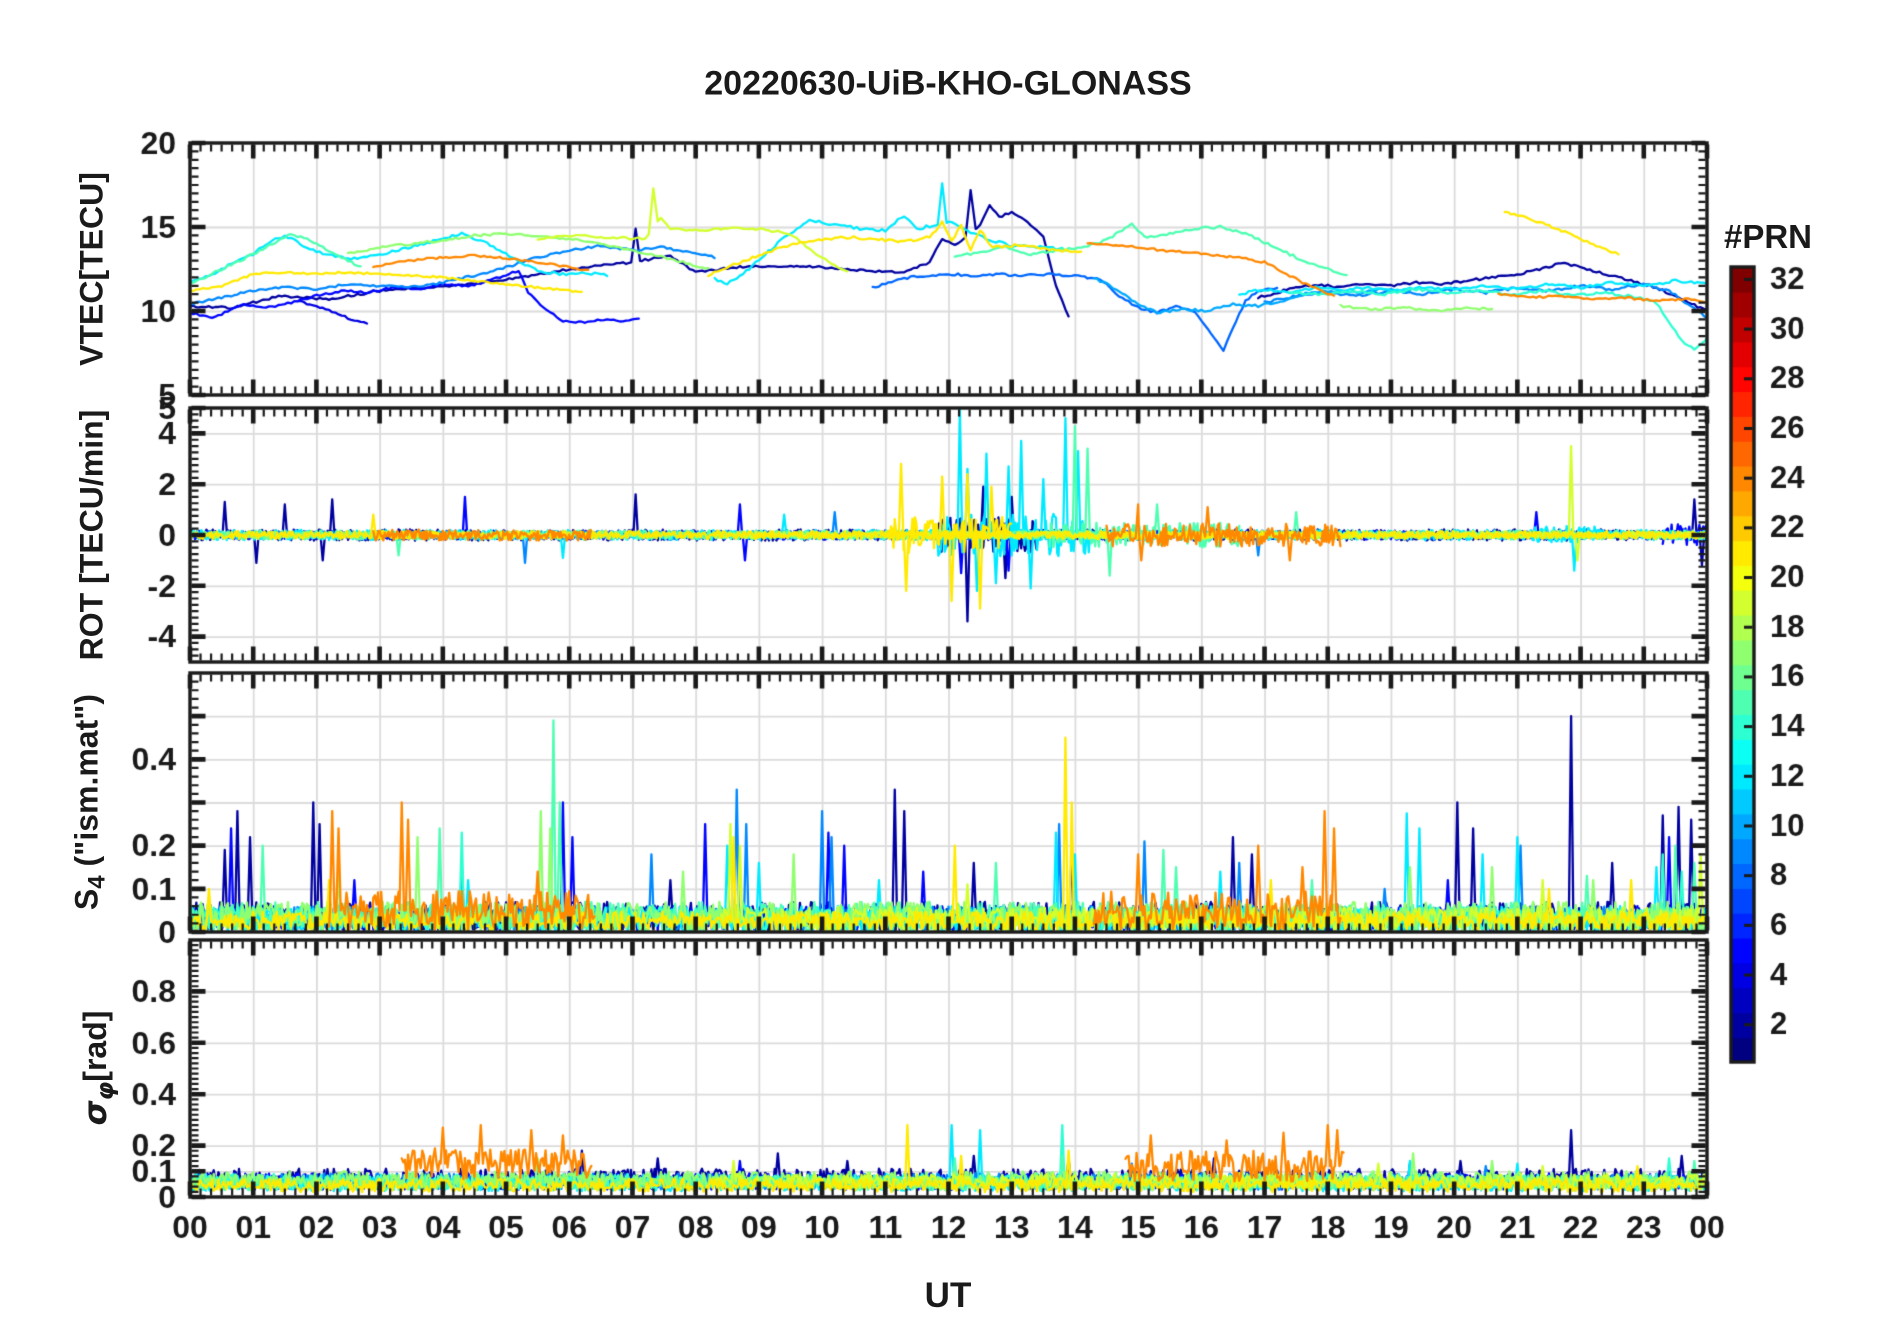 This screenshot has height=1330, width=1902. I want to click on y-axis-label-vtec-text: VTEC[TECU], so click(91, 269).